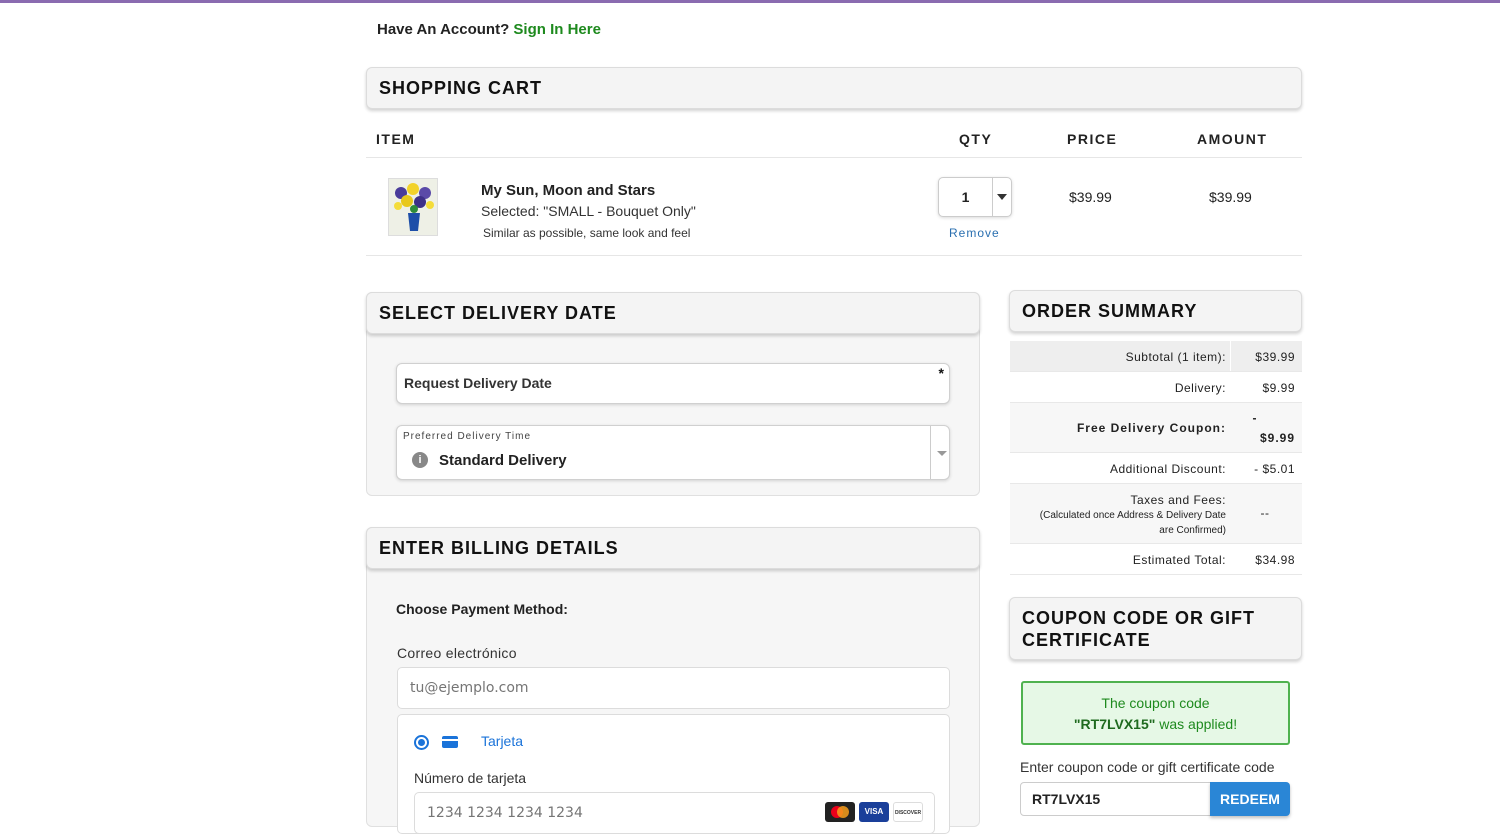  What do you see at coordinates (976, 139) in the screenshot?
I see `column-qty: QTY` at bounding box center [976, 139].